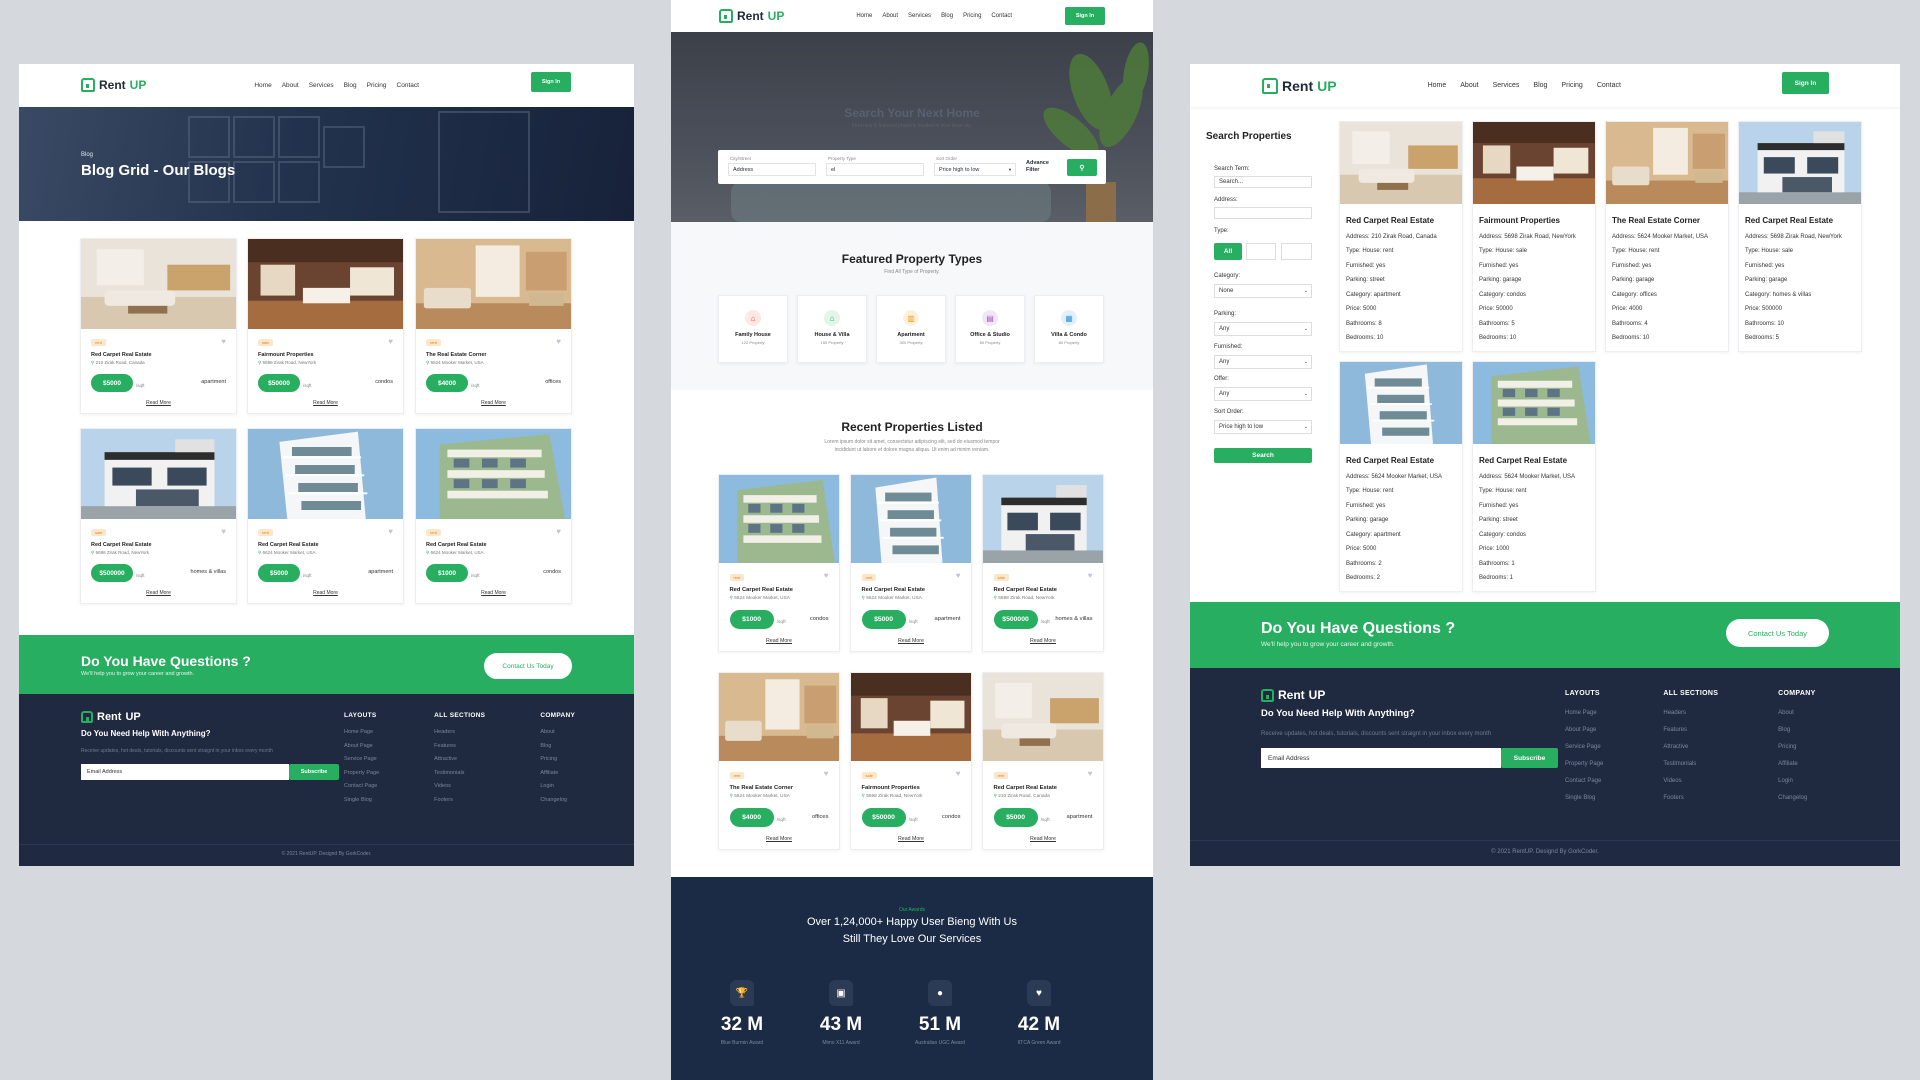  Describe the element at coordinates (1263, 213) in the screenshot. I see `address-input` at that location.